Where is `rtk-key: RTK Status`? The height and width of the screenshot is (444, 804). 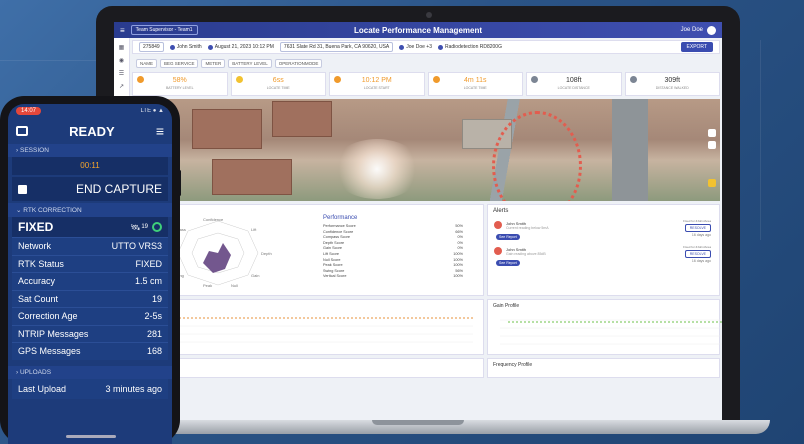 rtk-key: RTK Status is located at coordinates (41, 263).